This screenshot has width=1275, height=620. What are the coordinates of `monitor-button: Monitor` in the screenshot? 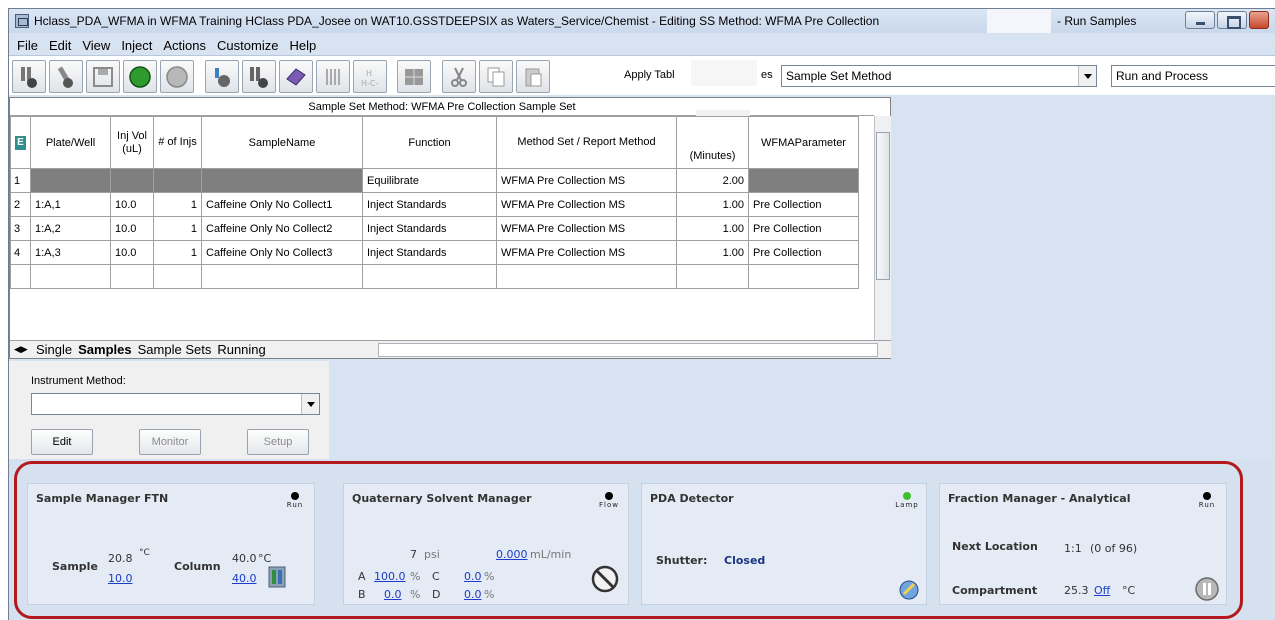 It's located at (170, 442).